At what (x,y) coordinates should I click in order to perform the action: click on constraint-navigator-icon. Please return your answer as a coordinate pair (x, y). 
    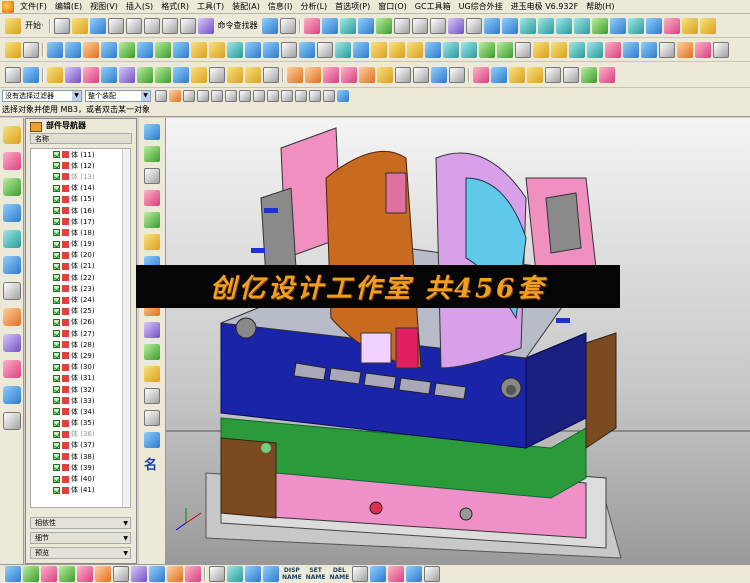
    Looking at the image, I should click on (12, 161).